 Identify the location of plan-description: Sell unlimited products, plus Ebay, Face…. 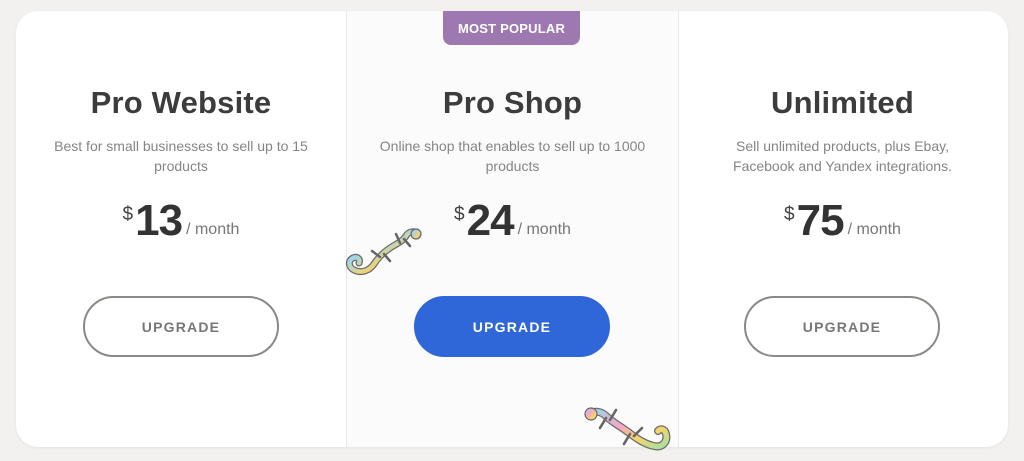
(842, 156).